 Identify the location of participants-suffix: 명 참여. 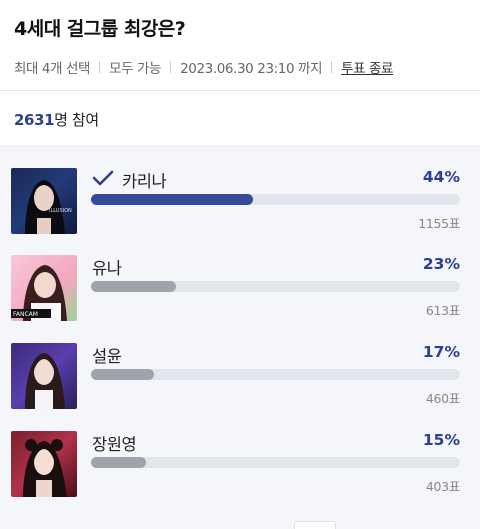
(76, 120).